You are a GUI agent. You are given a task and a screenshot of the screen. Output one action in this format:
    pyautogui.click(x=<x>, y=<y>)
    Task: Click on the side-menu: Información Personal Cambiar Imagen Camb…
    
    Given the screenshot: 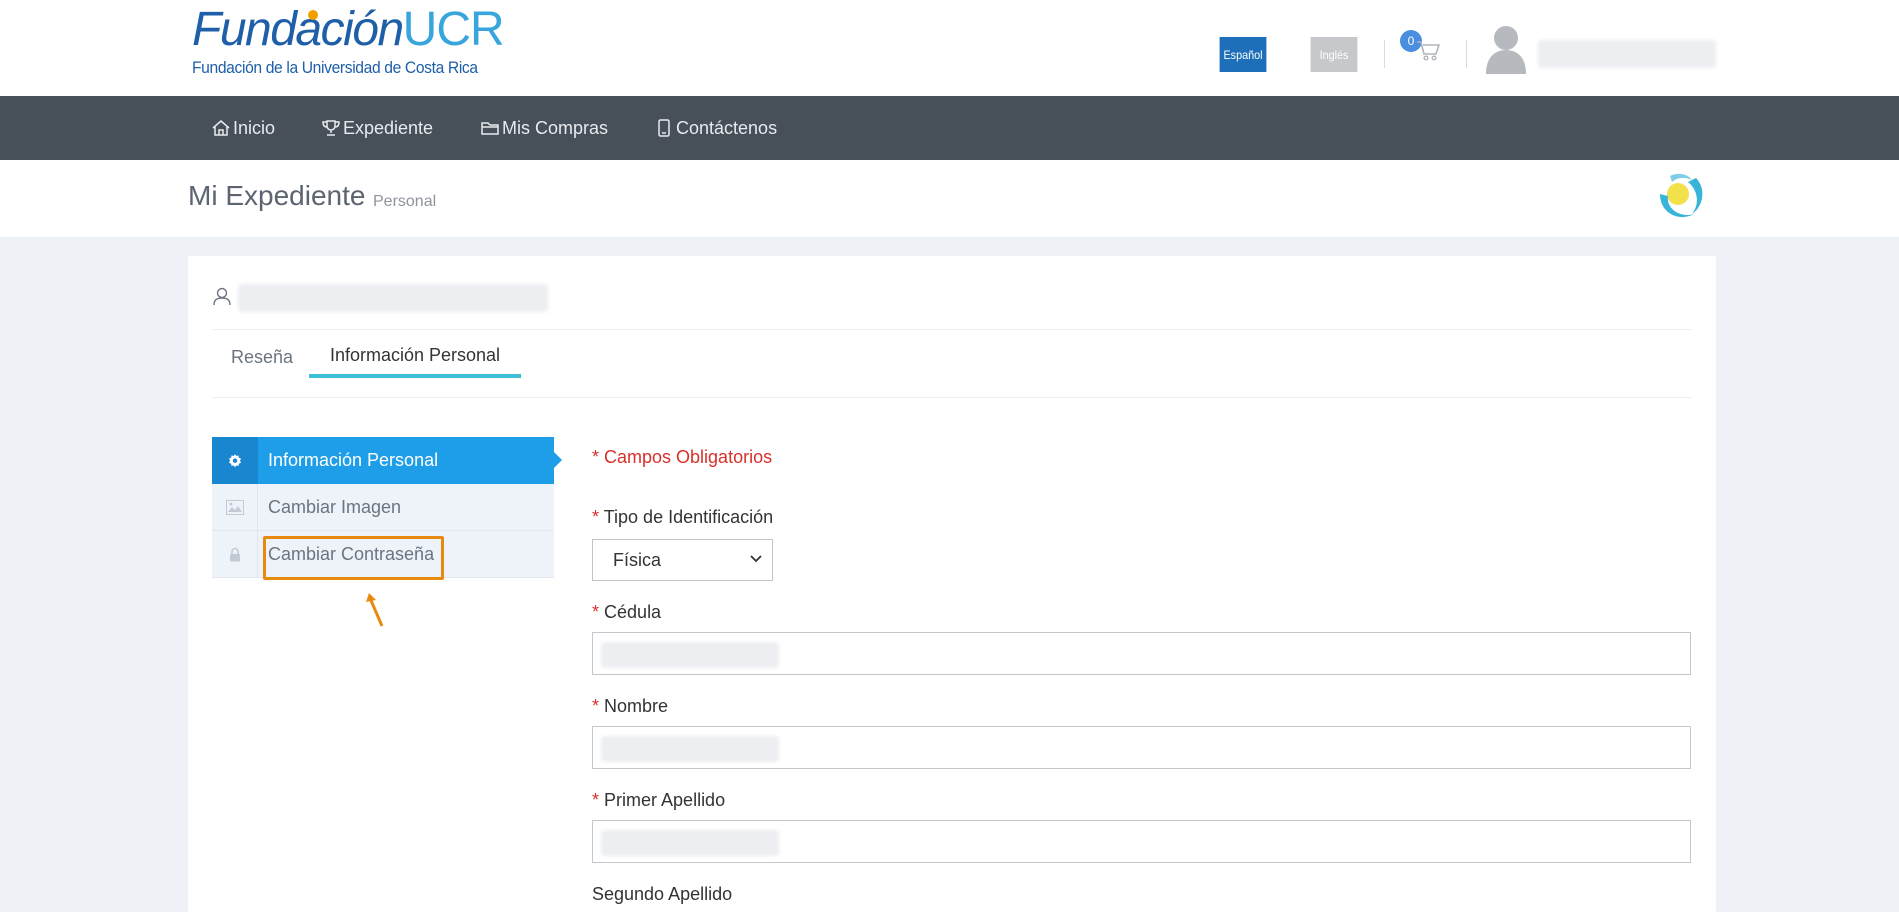 What is the action you would take?
    pyautogui.click(x=387, y=508)
    